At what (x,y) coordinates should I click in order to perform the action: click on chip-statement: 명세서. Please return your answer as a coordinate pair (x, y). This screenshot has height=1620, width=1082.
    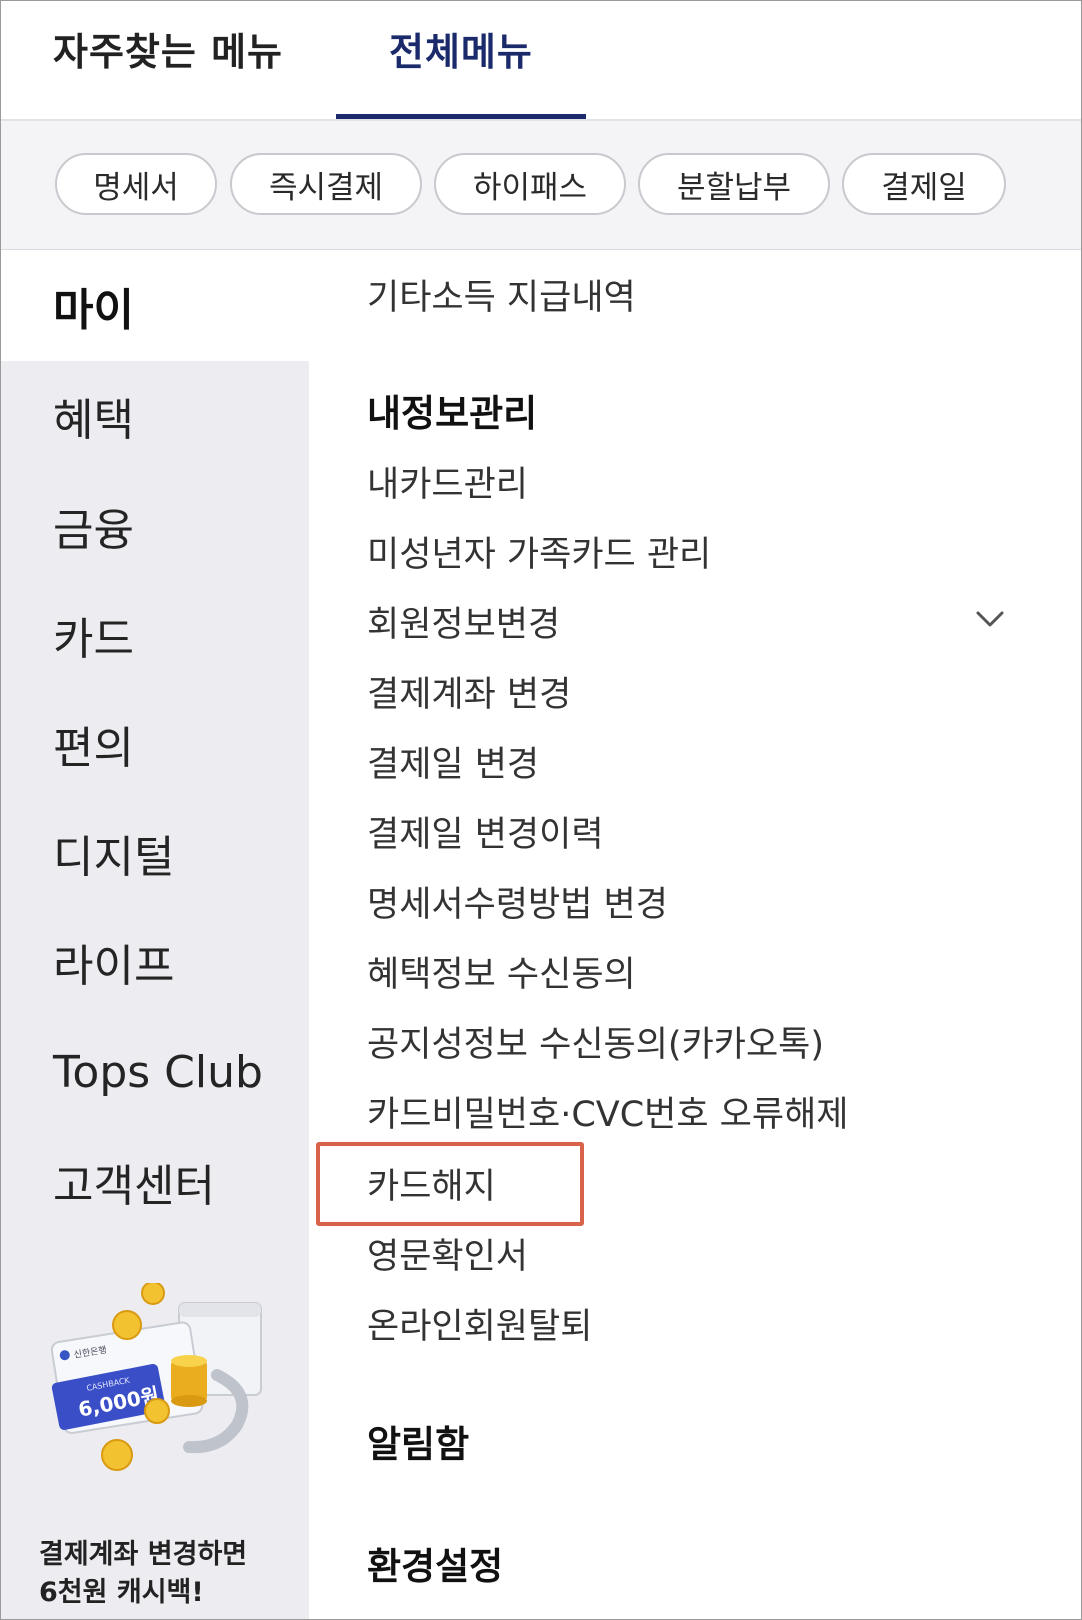
    Looking at the image, I should click on (136, 184).